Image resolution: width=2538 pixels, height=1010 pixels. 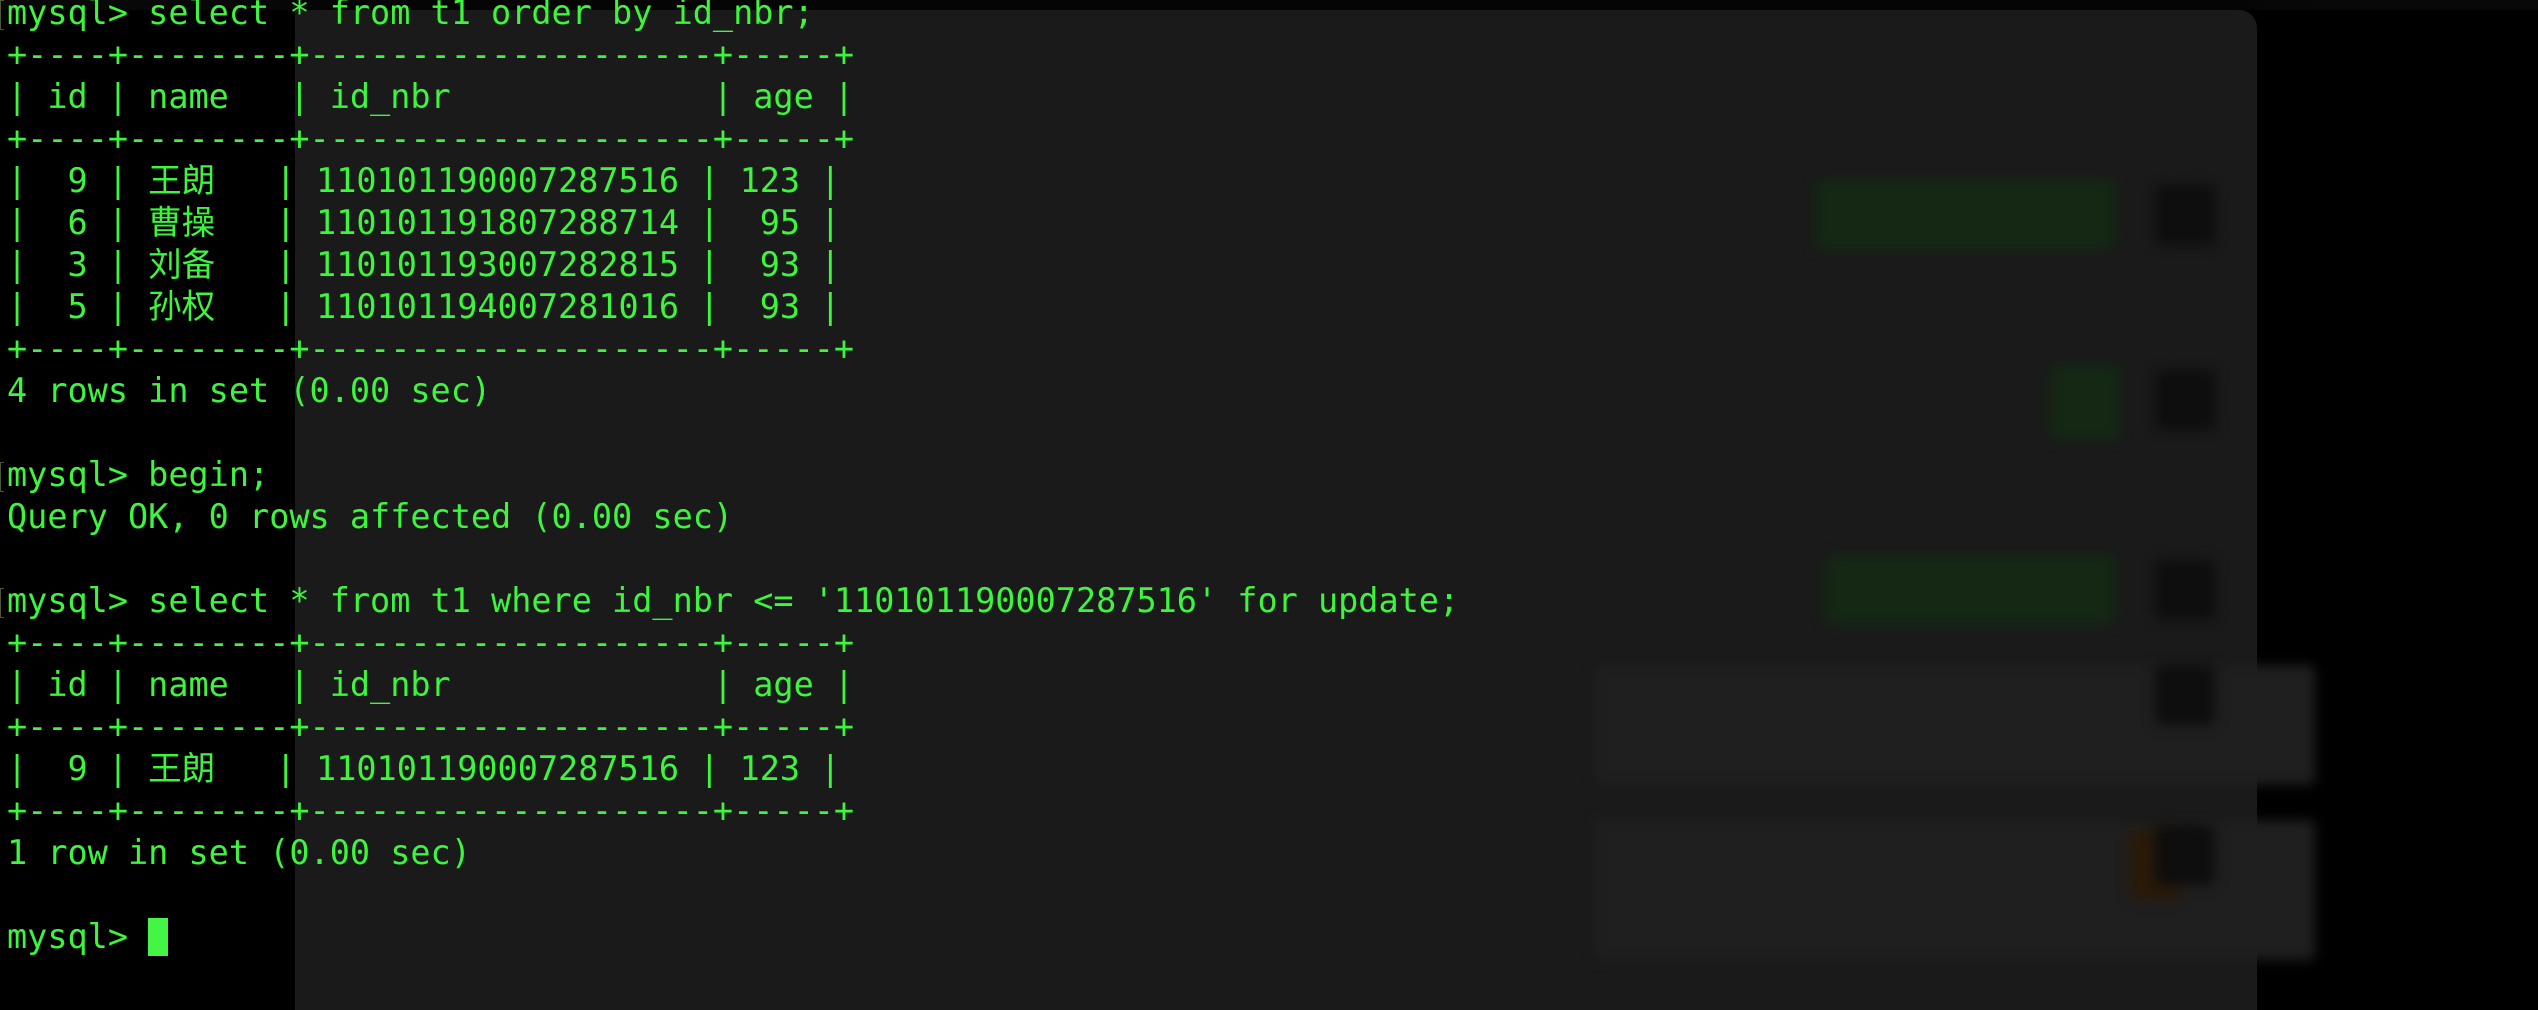 I want to click on input-prompt-line: mysql>, so click(x=729, y=937).